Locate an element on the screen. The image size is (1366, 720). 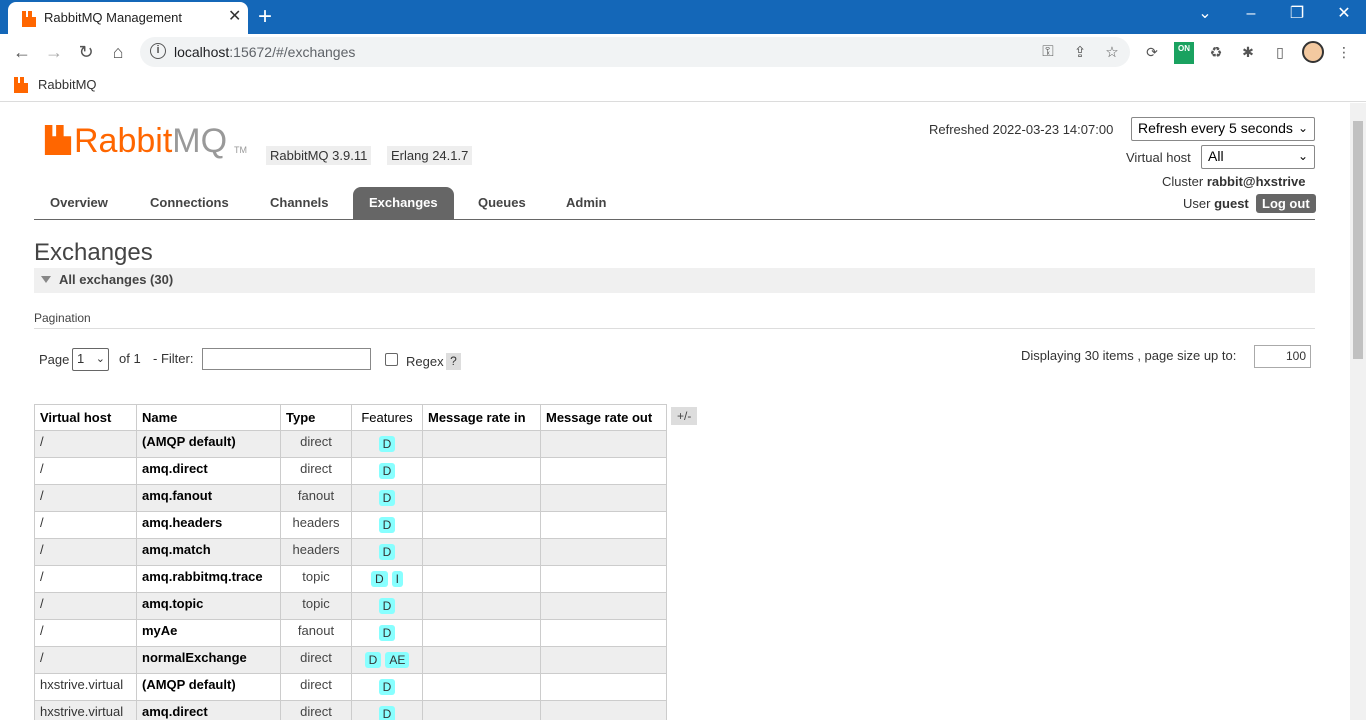
minimize-icon: – is located at coordinates (1251, 14).